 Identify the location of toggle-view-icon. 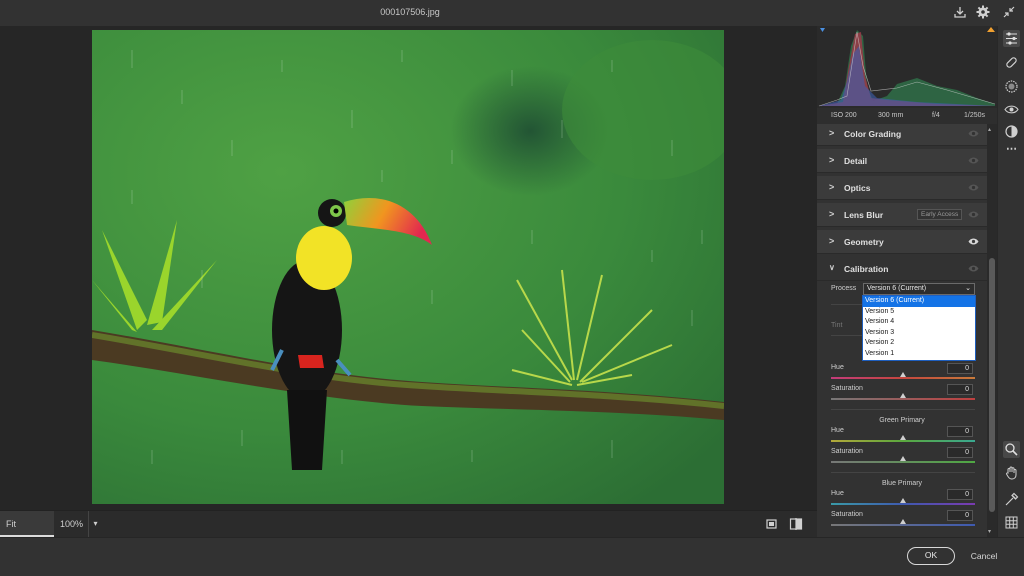
(772, 524).